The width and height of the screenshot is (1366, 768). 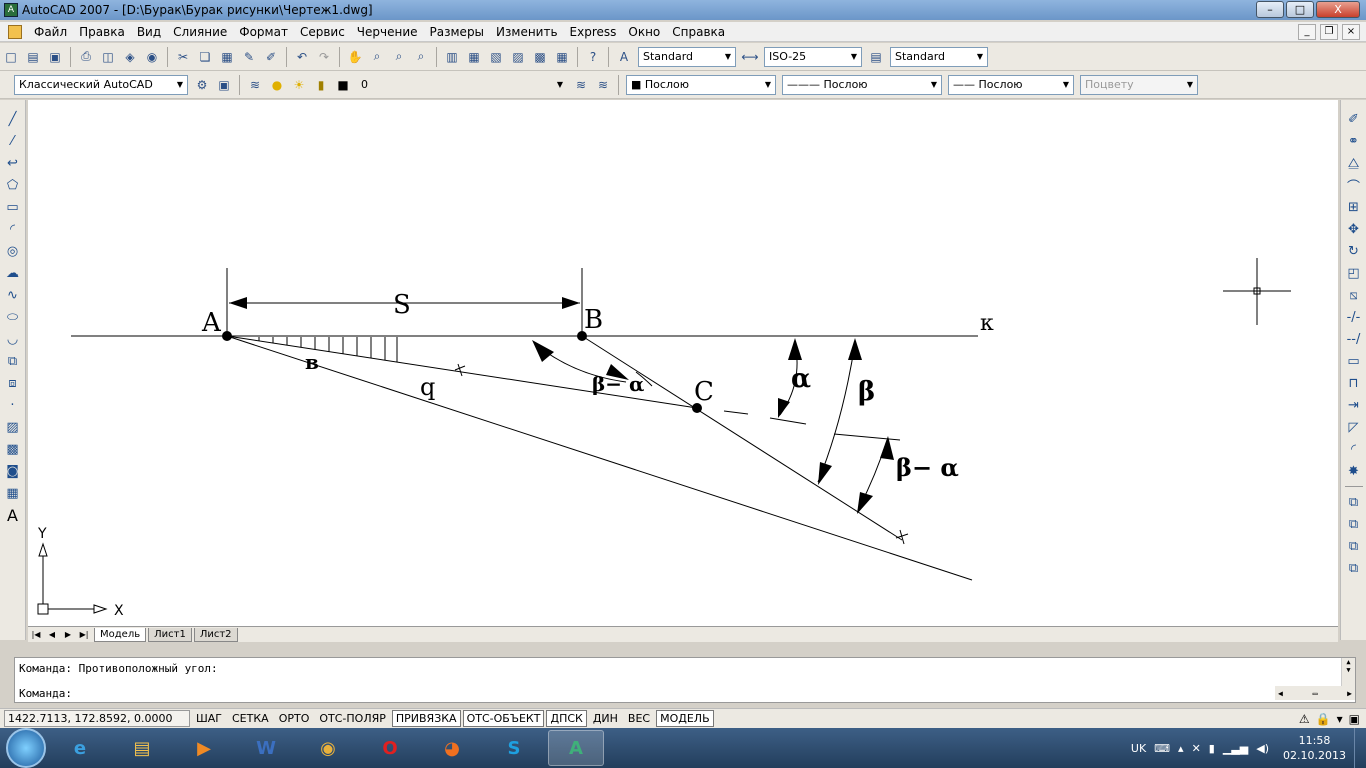 What do you see at coordinates (1300, 9) in the screenshot?
I see `maximize-button: □` at bounding box center [1300, 9].